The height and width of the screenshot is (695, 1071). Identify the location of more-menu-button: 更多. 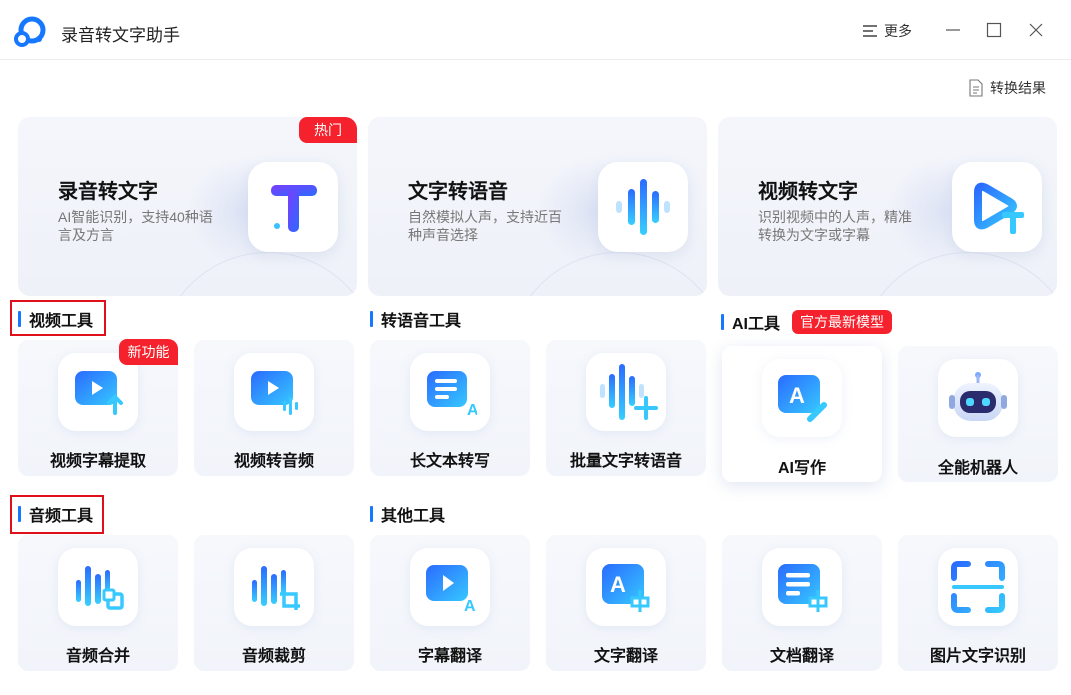
(887, 31).